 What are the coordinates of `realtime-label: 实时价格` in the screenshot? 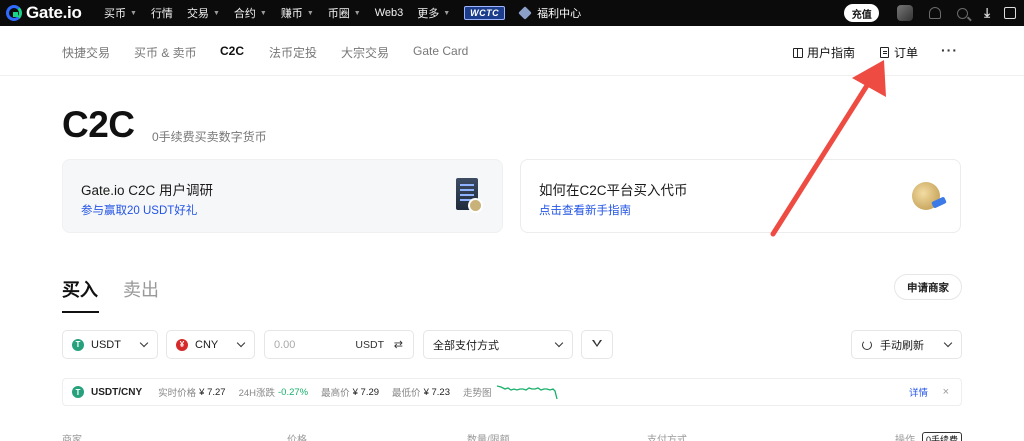 It's located at (177, 393).